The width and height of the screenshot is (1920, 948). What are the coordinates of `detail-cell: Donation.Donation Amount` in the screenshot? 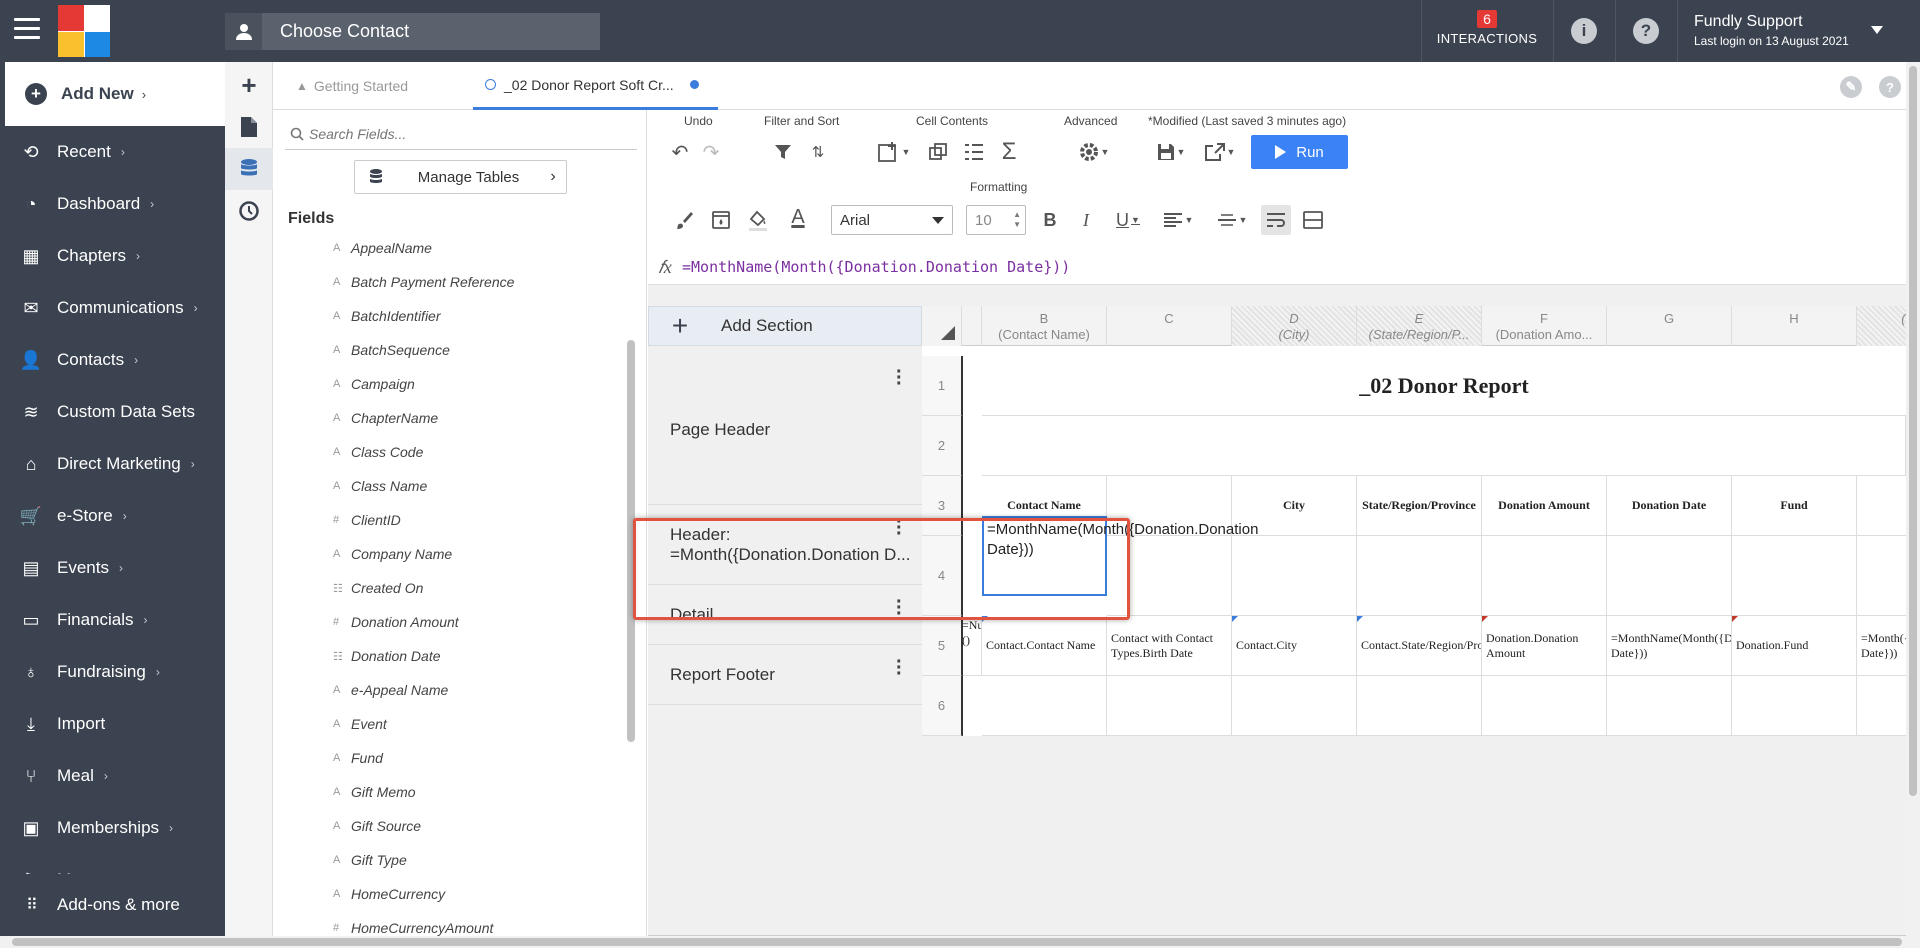 It's located at (1544, 646).